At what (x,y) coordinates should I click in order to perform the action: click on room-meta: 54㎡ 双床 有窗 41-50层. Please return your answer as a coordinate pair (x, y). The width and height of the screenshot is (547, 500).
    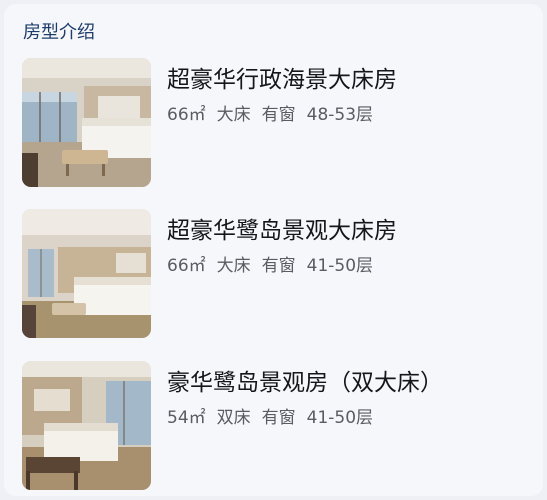
    Looking at the image, I should click on (270, 418).